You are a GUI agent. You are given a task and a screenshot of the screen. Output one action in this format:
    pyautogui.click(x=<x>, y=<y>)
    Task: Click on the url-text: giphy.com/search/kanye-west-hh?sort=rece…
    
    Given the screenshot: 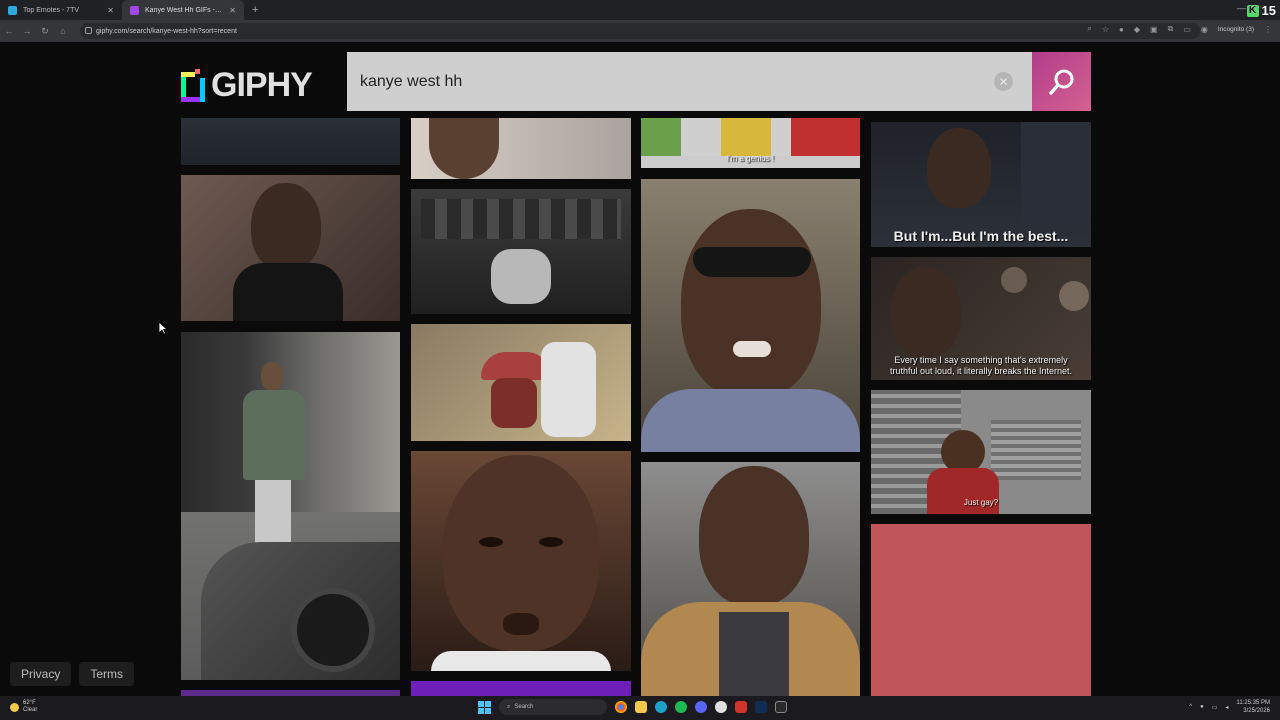 What is the action you would take?
    pyautogui.click(x=166, y=31)
    